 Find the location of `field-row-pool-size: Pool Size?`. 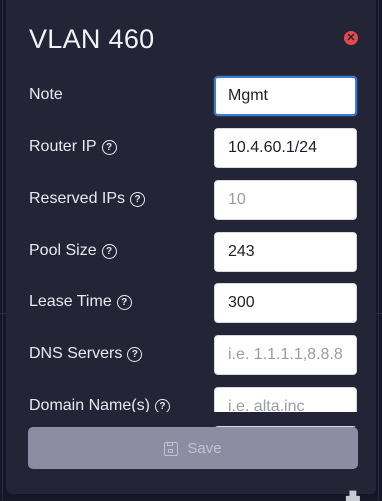

field-row-pool-size: Pool Size? is located at coordinates (191, 252).